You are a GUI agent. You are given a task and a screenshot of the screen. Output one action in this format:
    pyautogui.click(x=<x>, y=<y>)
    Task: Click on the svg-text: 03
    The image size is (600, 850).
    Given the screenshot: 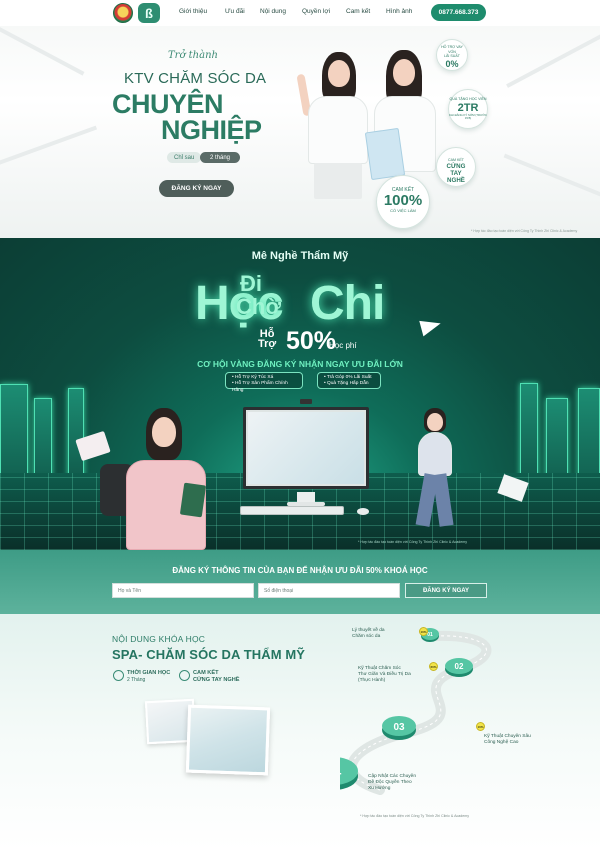 What is the action you would take?
    pyautogui.click(x=399, y=727)
    